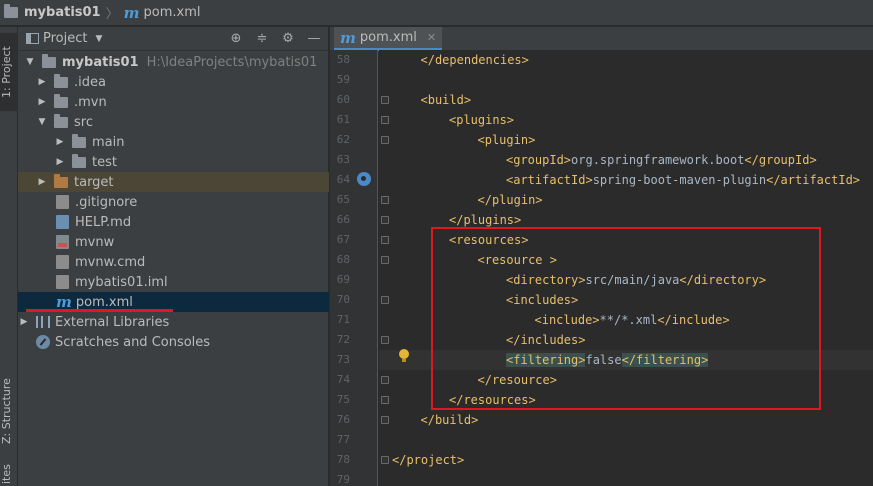  I want to click on tree-item-help-md: HELP.md, so click(173, 222).